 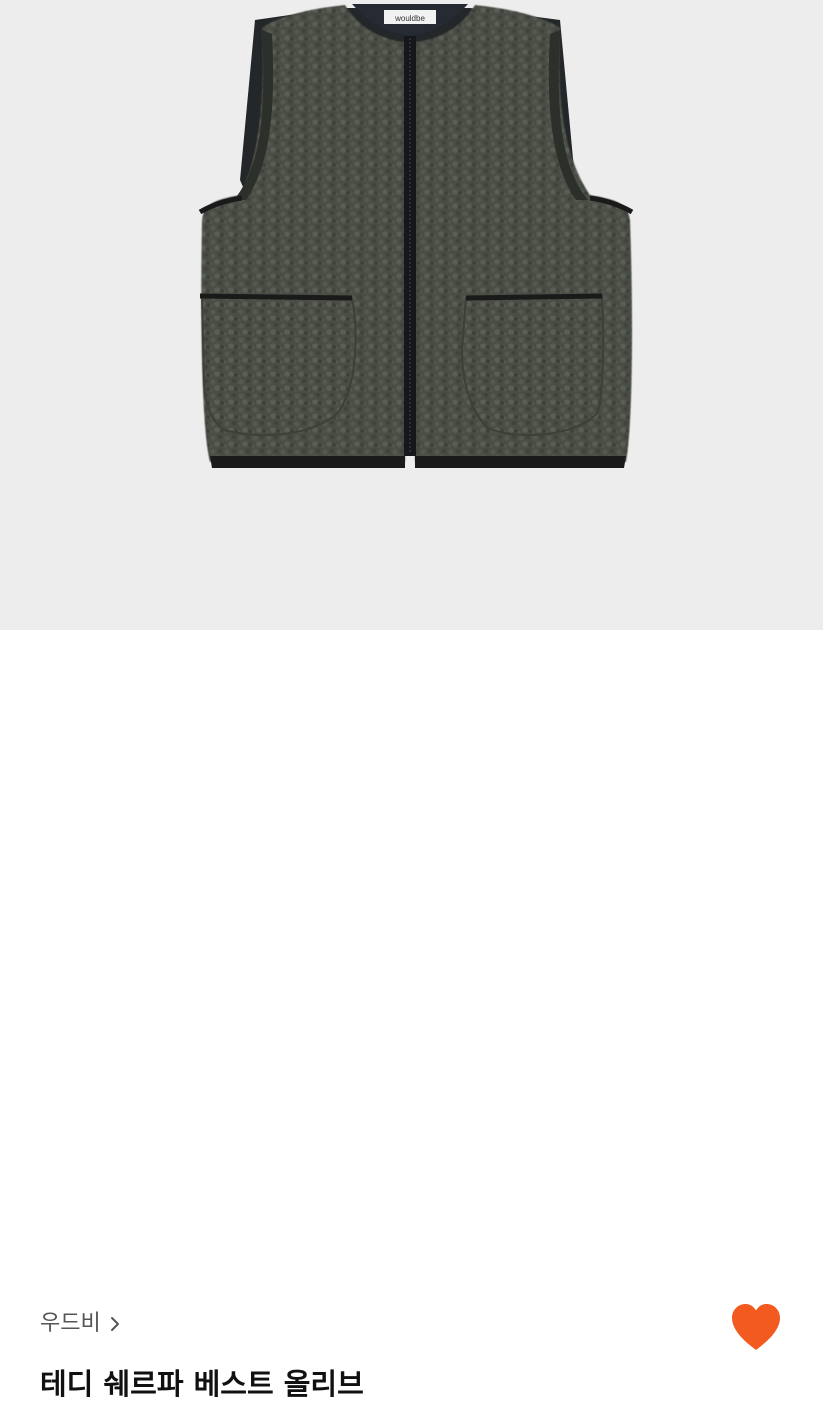 I want to click on heart-icon, so click(x=756, y=1327).